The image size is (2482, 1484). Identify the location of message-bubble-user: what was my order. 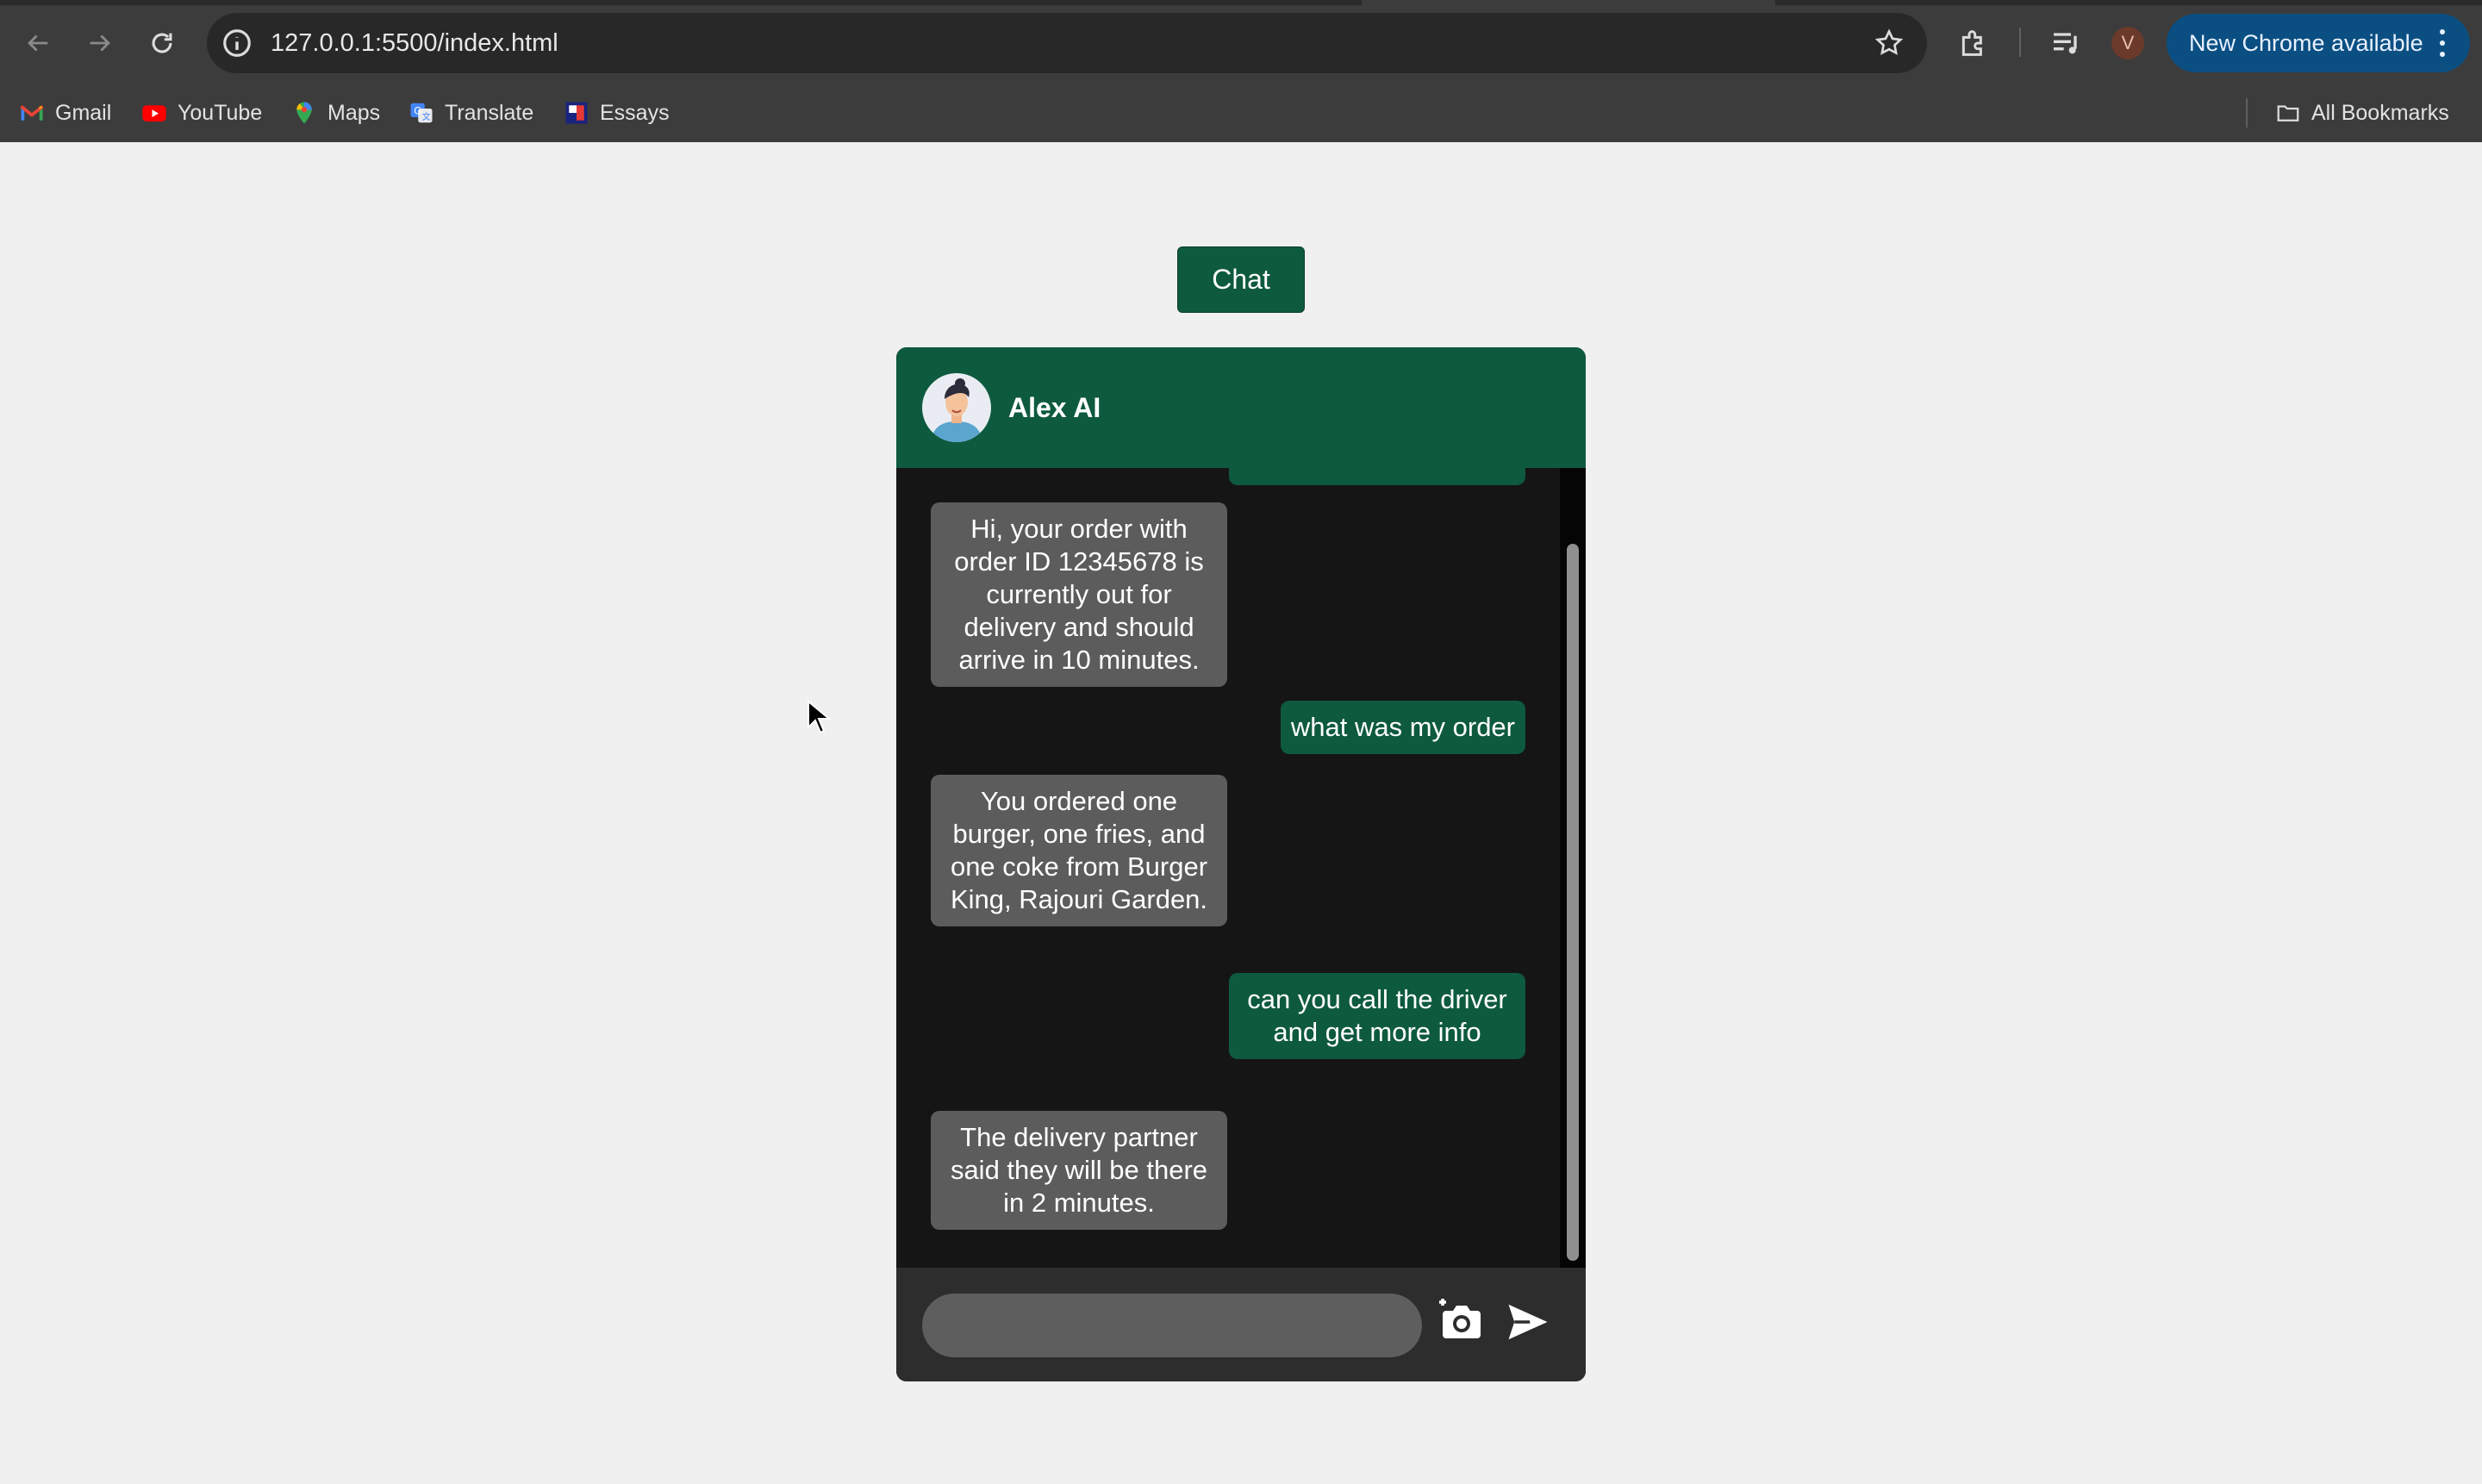
(1402, 728).